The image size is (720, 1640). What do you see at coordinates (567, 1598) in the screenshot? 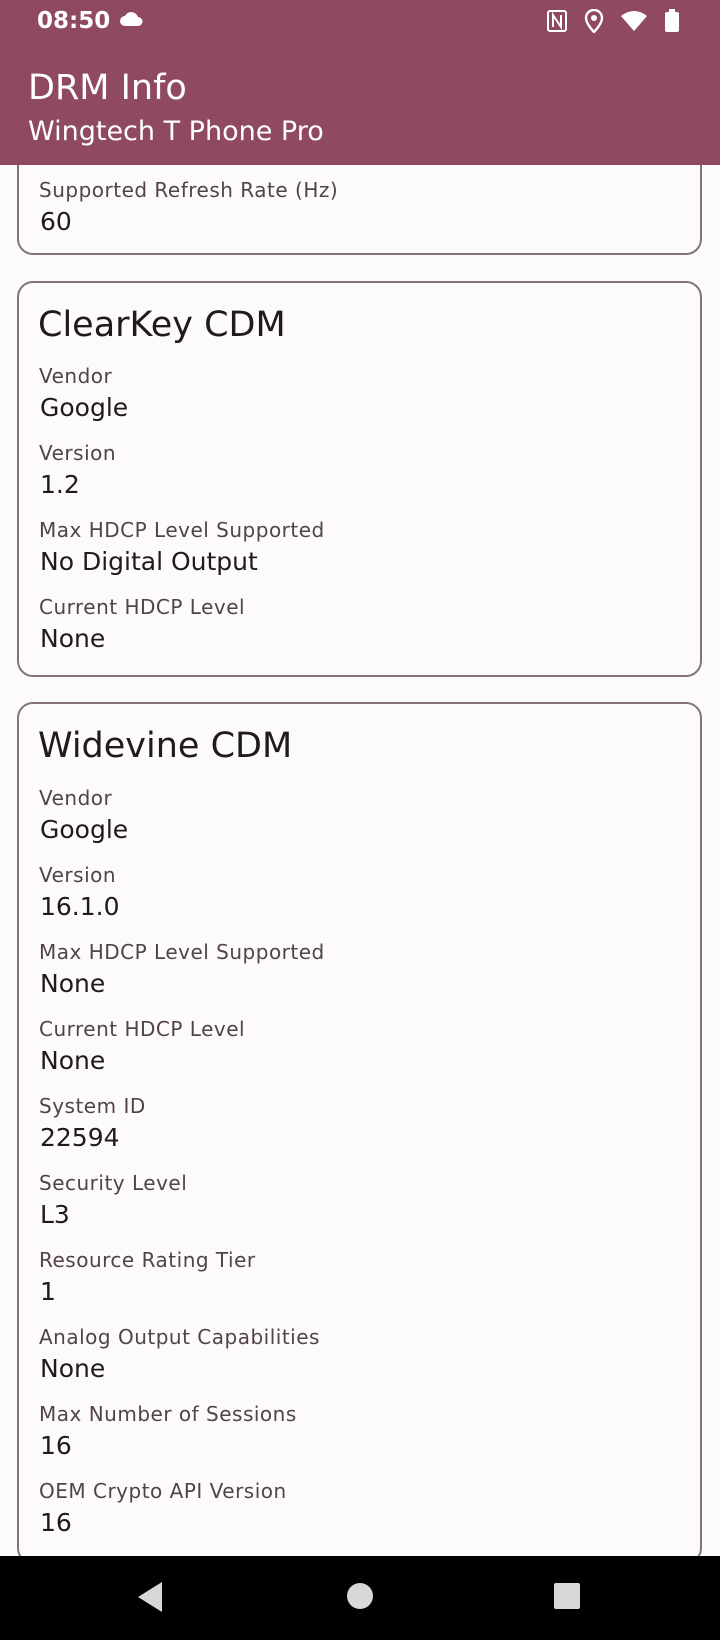
I see `recents-icon` at bounding box center [567, 1598].